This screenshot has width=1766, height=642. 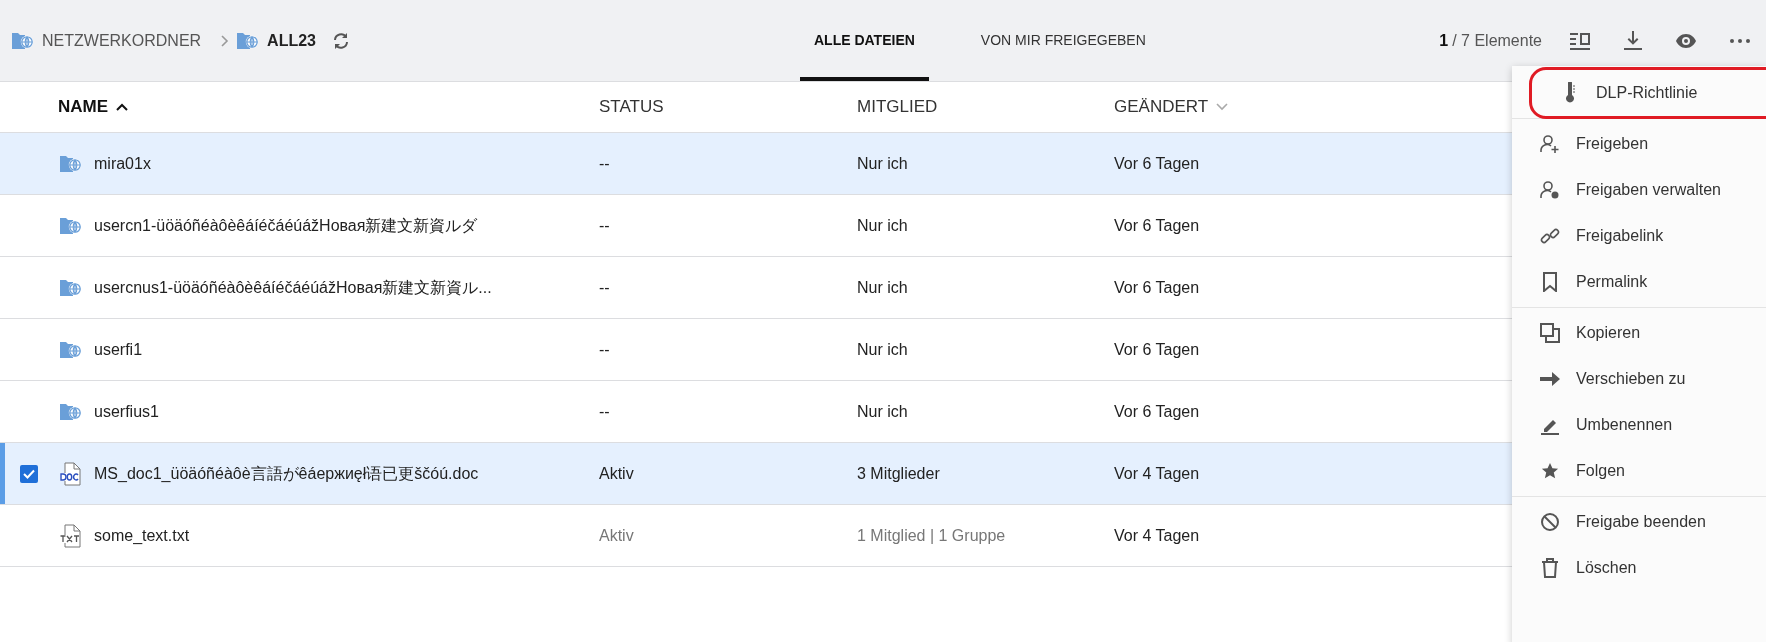 I want to click on download-icon, so click(x=1633, y=40).